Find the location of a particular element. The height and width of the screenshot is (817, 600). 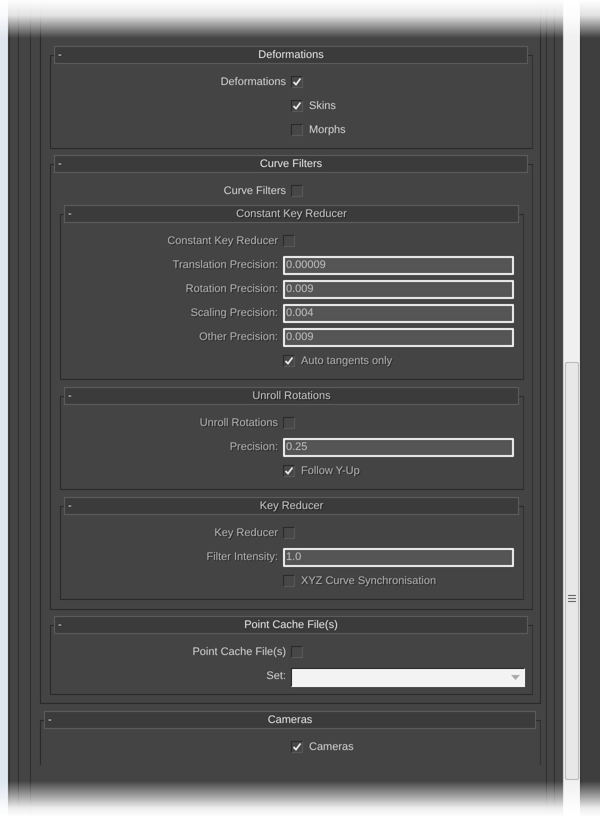

scrollbar-thumb is located at coordinates (572, 571).